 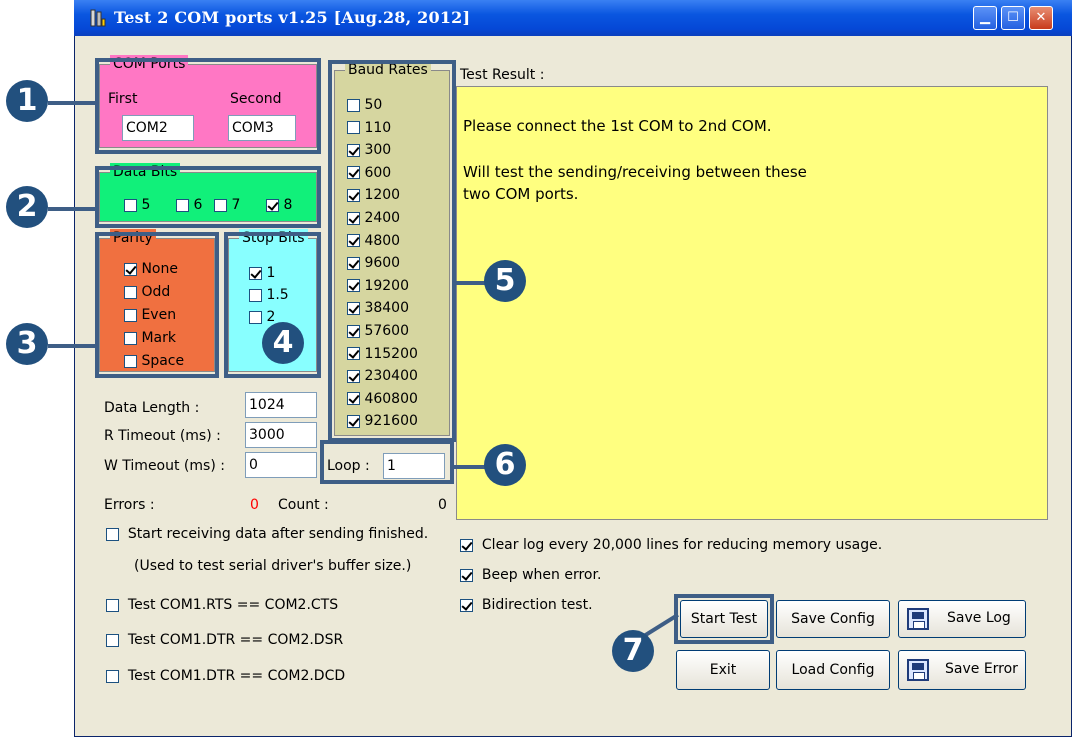 I want to click on callout-badge-2: 2, so click(x=27, y=207).